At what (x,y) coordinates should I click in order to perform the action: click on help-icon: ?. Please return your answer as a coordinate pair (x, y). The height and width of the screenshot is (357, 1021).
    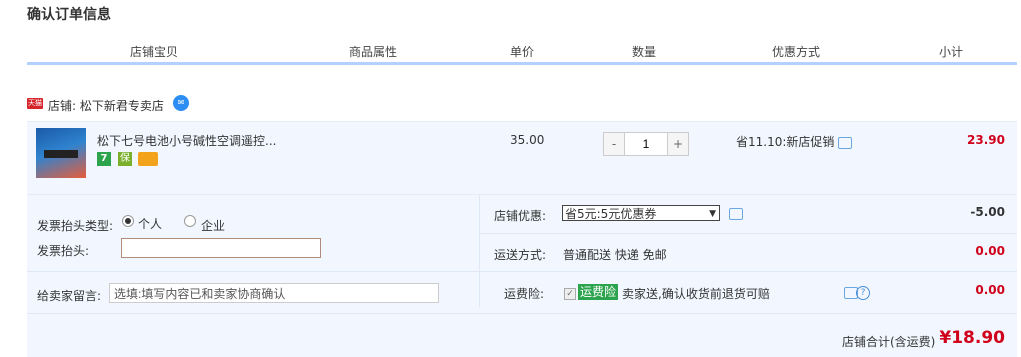
    Looking at the image, I should click on (863, 293).